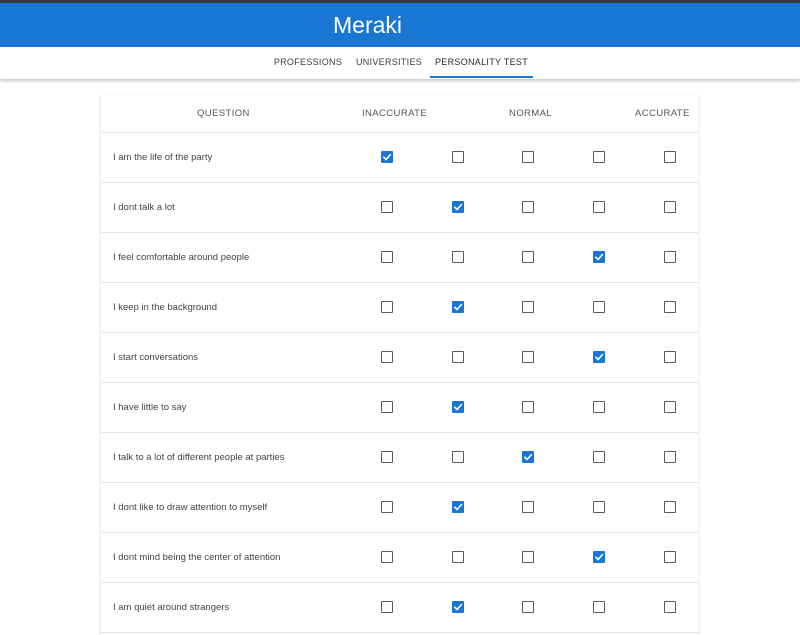 The height and width of the screenshot is (635, 800). I want to click on table-row: I feel comfortable around people, so click(399, 258).